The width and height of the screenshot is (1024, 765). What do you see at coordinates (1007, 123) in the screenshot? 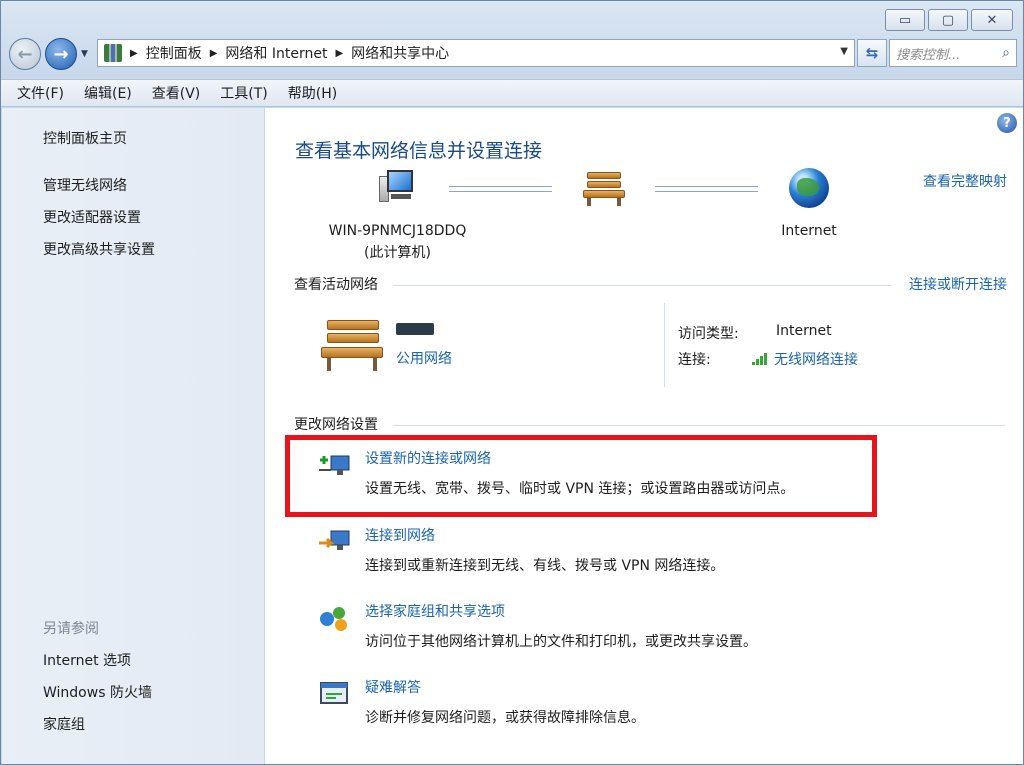
I see `help-icon: ?` at bounding box center [1007, 123].